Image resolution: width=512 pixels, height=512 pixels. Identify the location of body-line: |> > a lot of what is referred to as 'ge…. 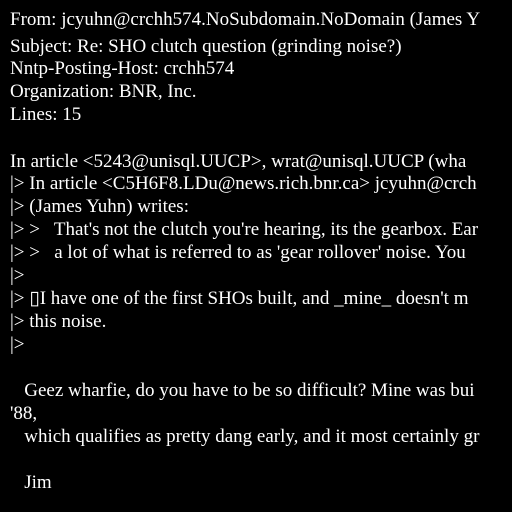
(238, 252).